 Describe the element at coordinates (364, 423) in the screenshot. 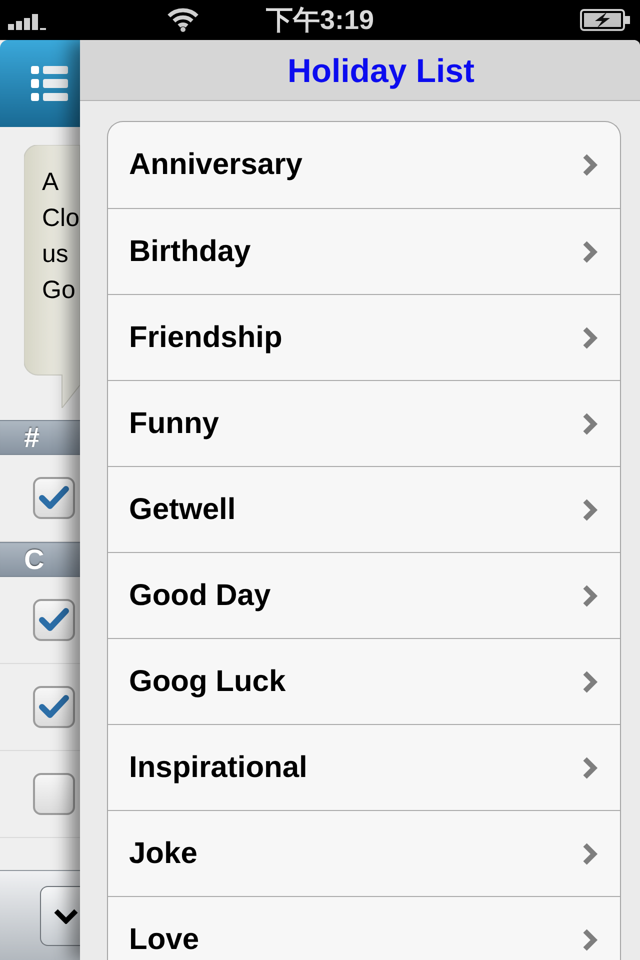

I see `list-item: Funny` at that location.